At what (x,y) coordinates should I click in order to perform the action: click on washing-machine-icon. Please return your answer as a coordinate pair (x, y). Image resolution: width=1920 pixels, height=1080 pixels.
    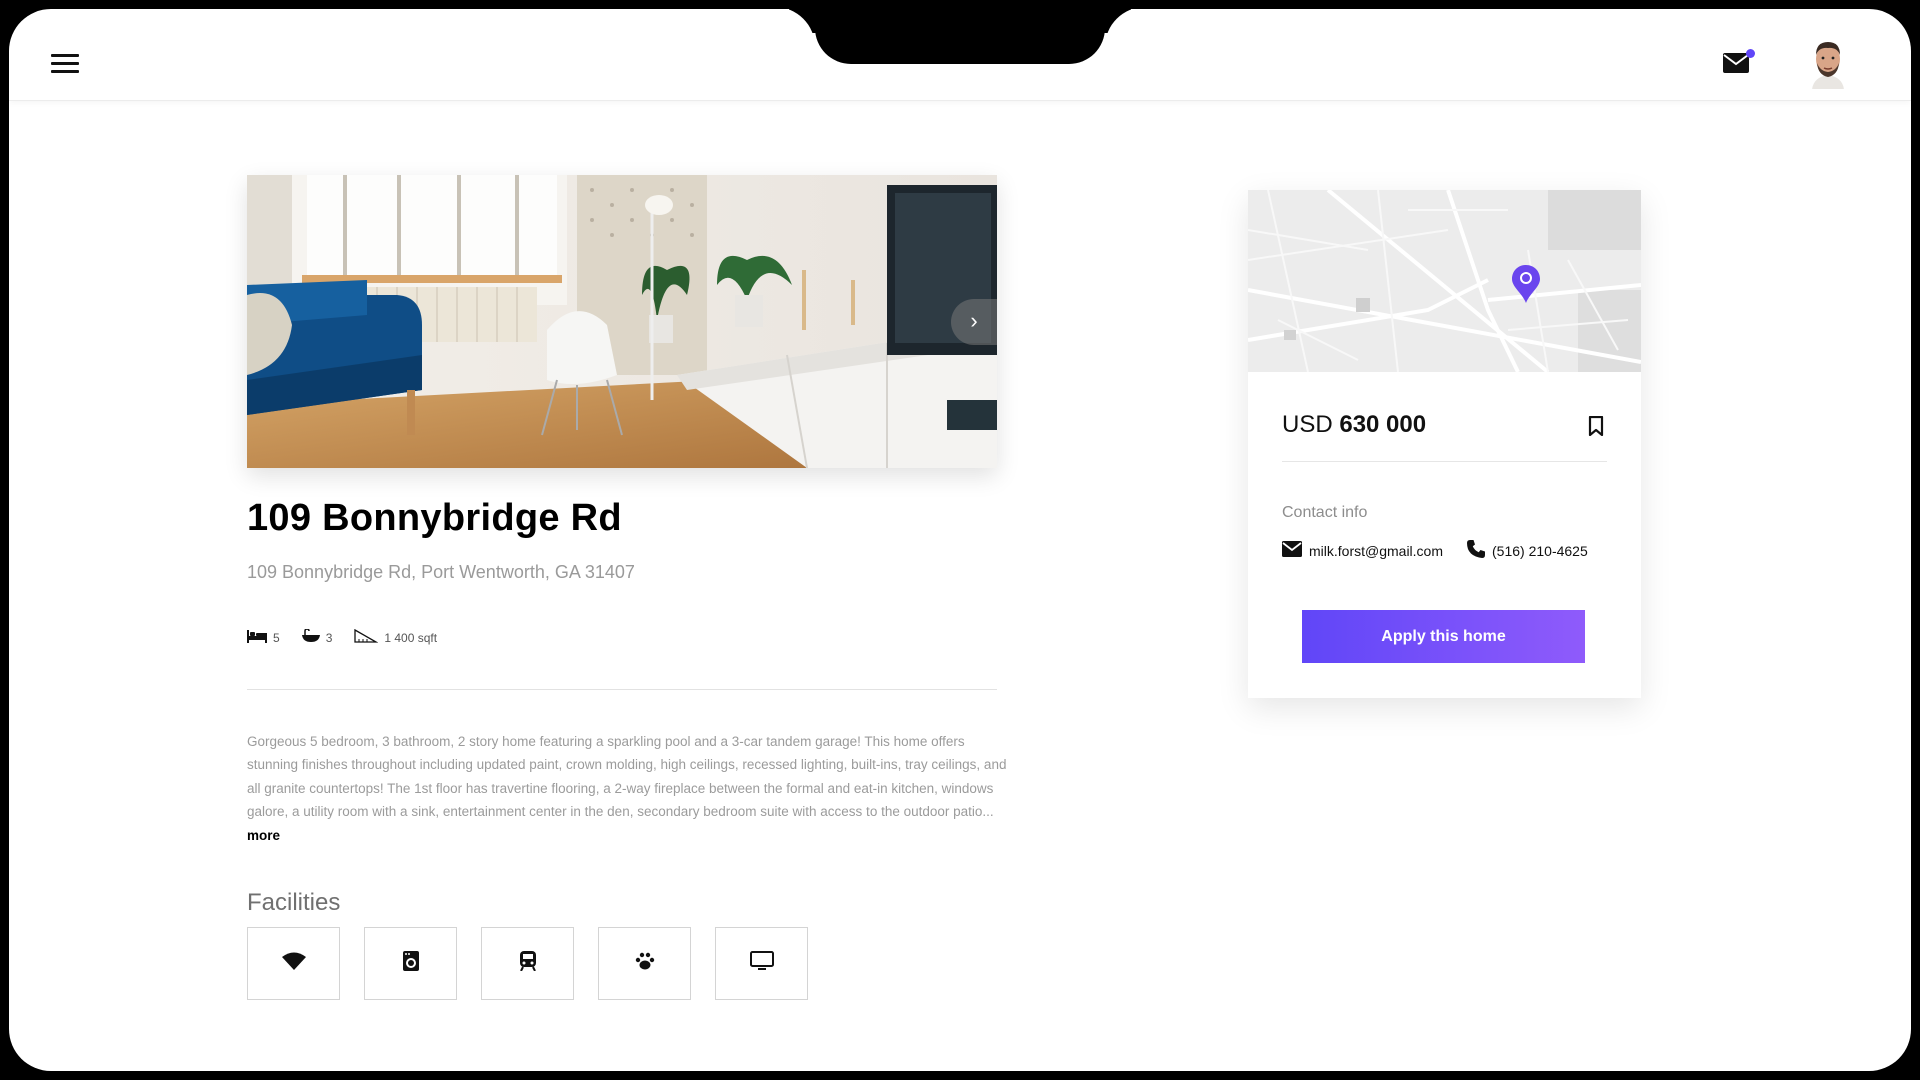
    Looking at the image, I should click on (410, 963).